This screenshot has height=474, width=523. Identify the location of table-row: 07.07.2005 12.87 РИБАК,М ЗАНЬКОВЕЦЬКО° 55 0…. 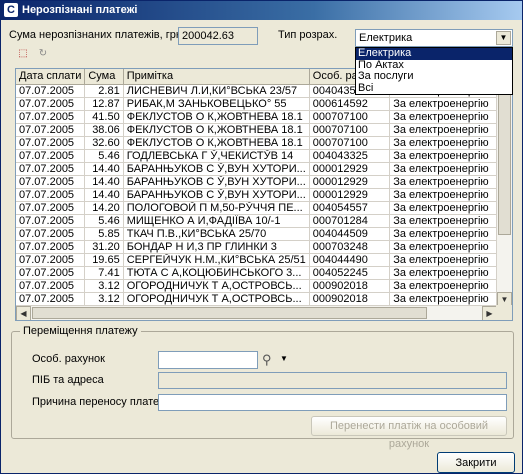
(264, 104).